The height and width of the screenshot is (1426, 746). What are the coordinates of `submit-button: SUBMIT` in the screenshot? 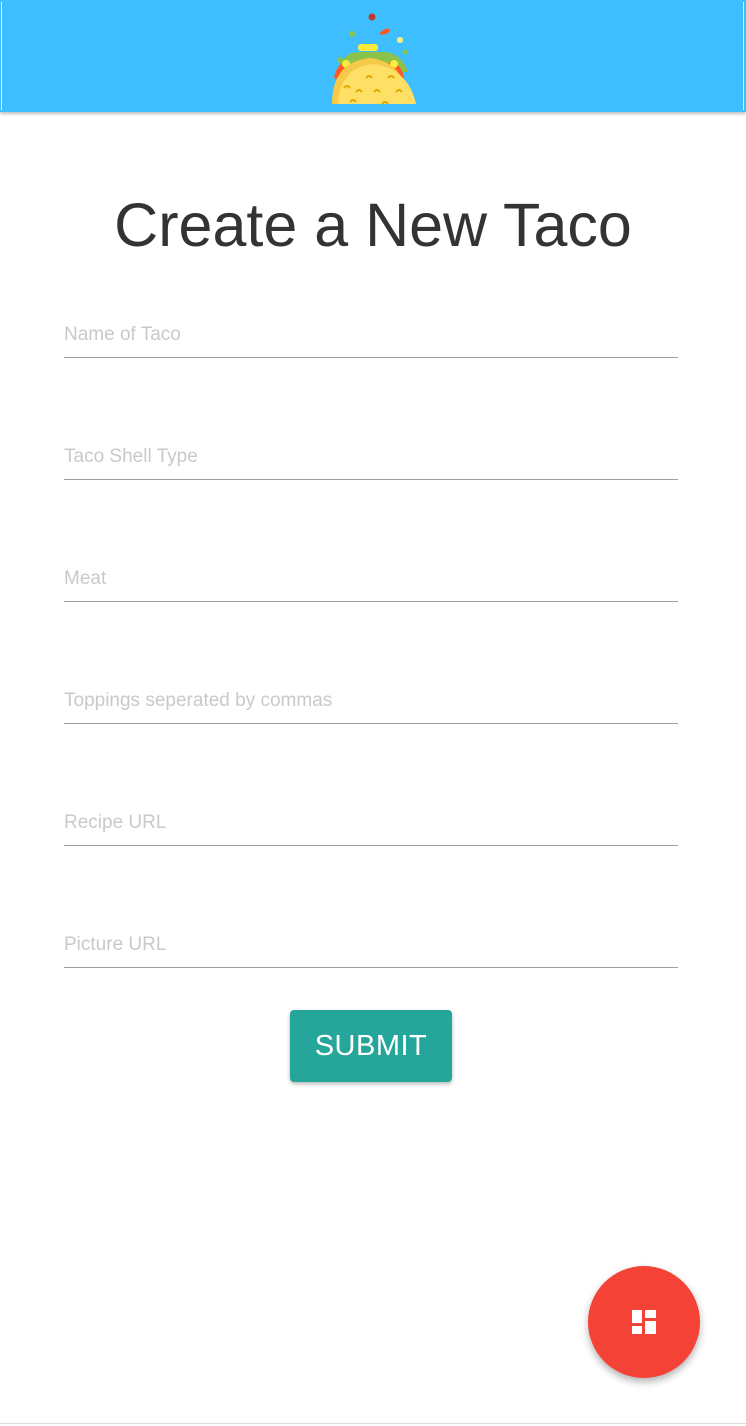 It's located at (371, 1046).